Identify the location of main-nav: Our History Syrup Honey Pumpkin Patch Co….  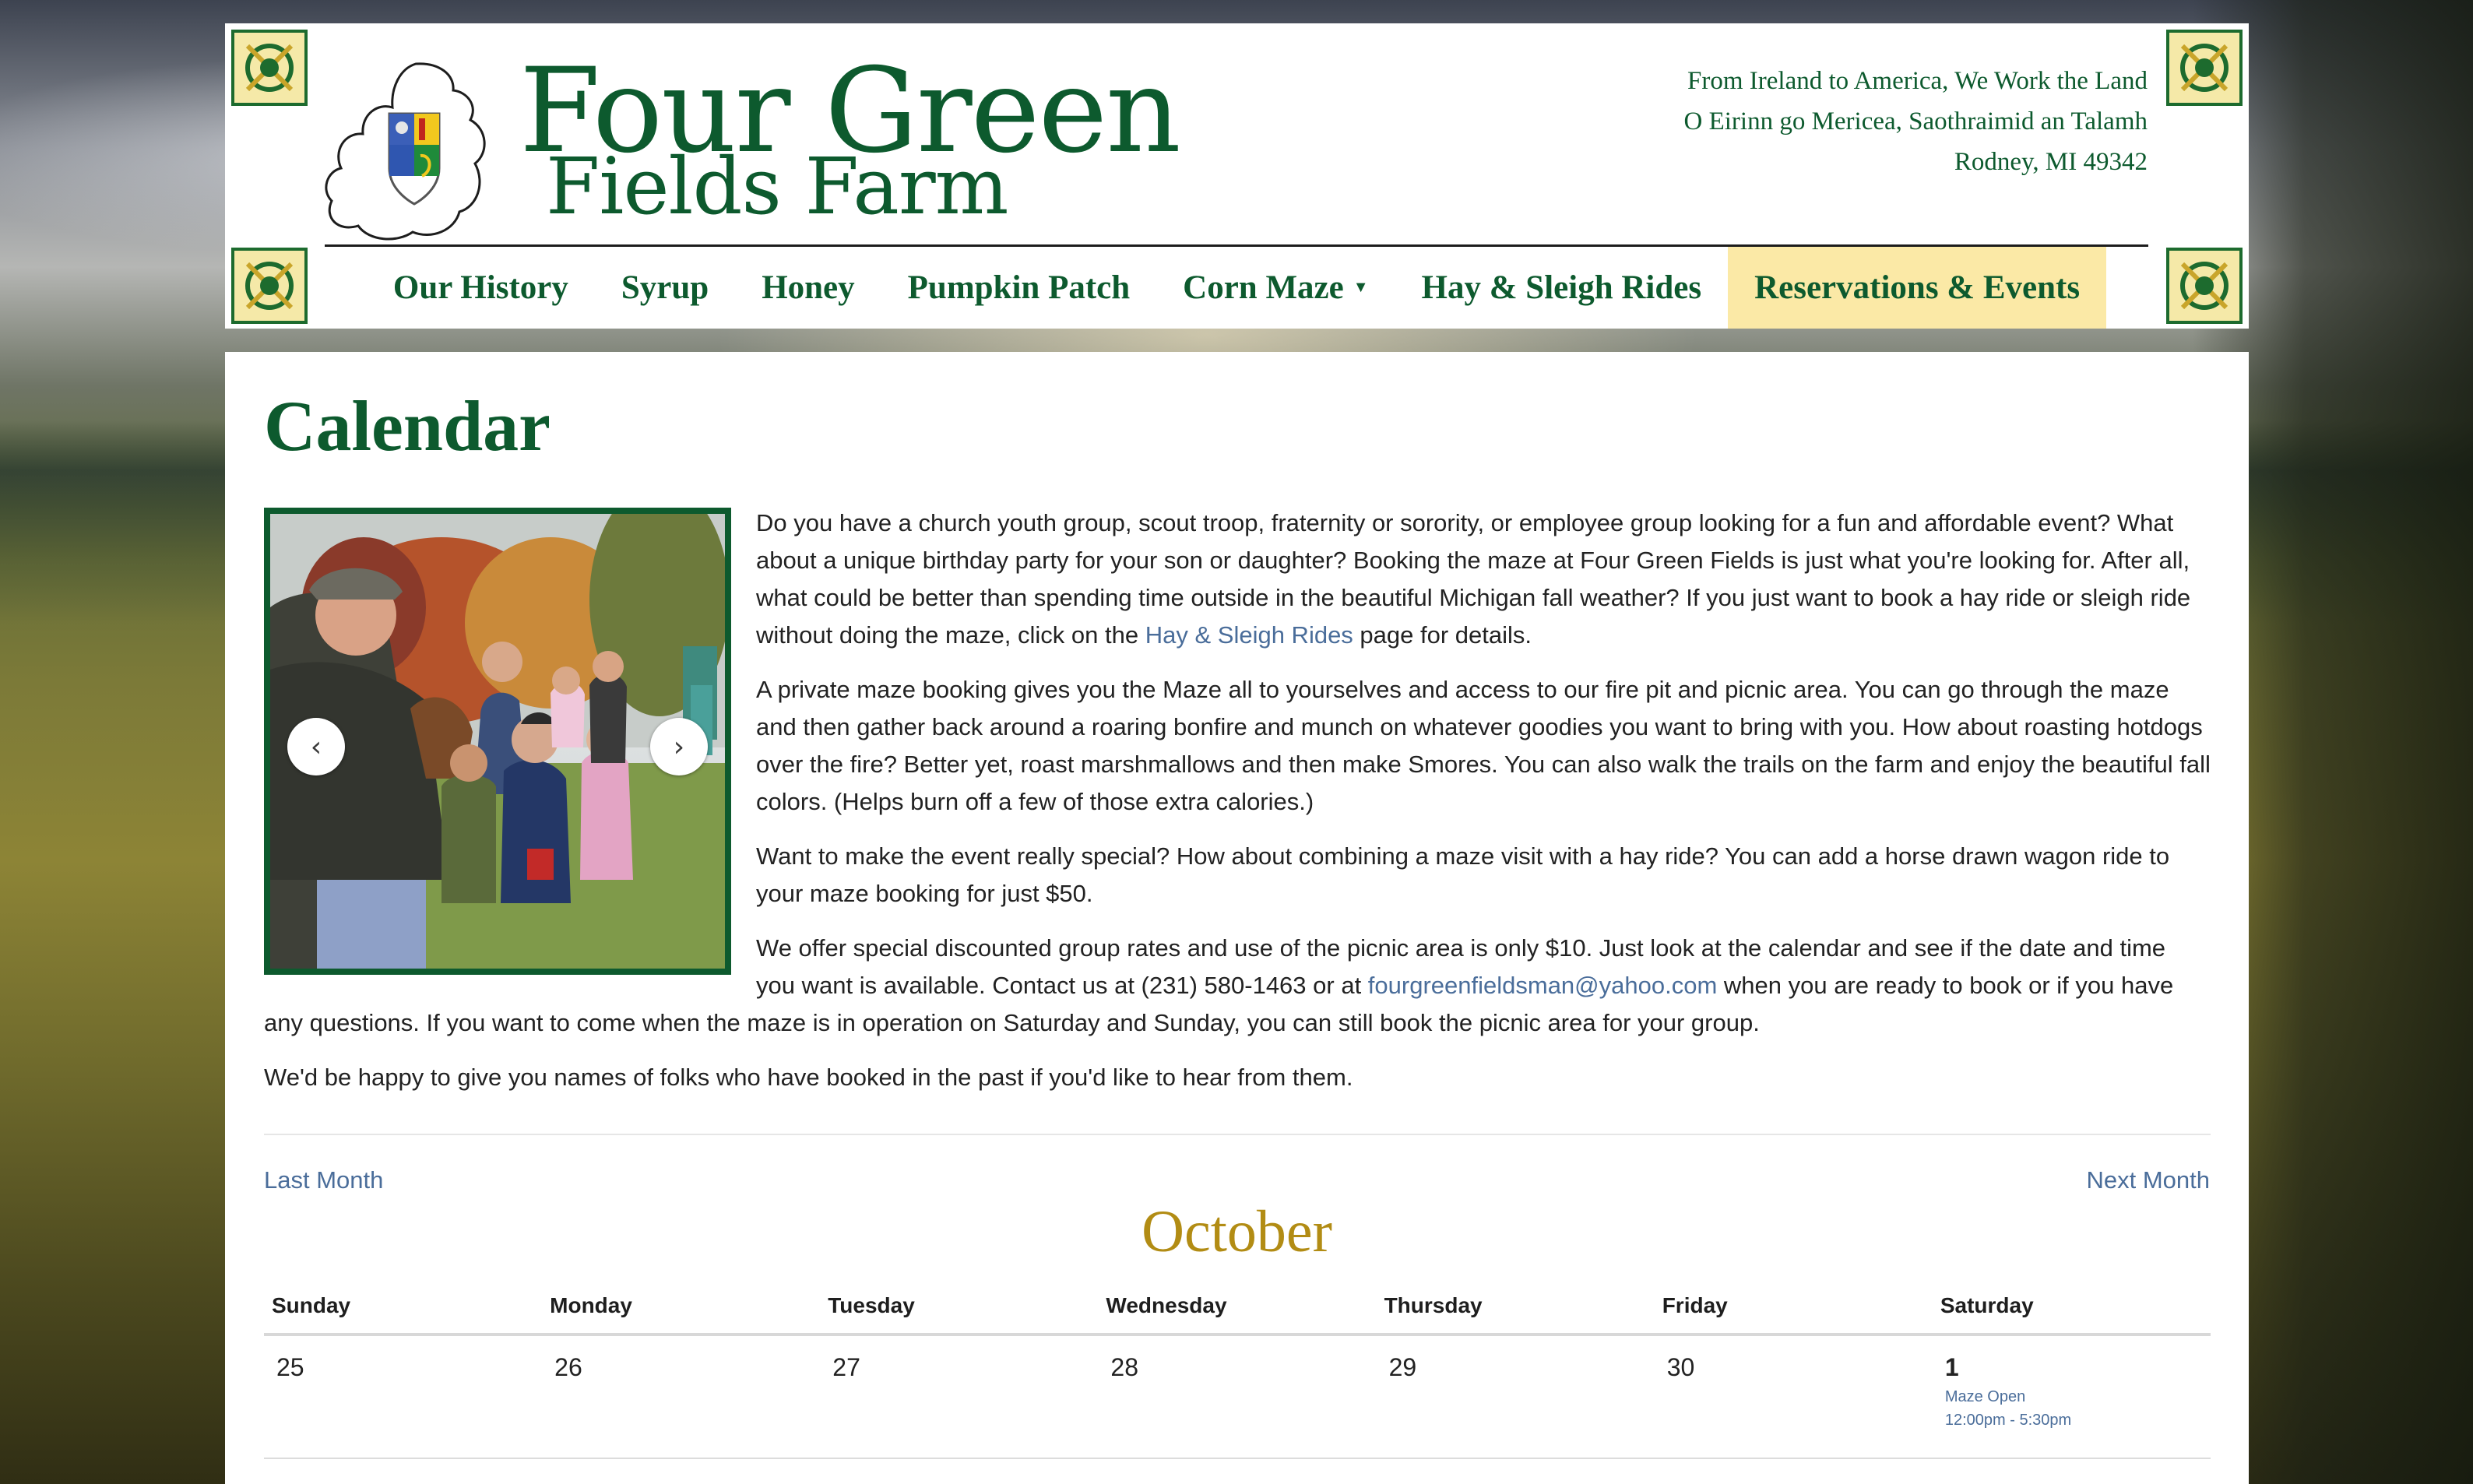
(1236, 288).